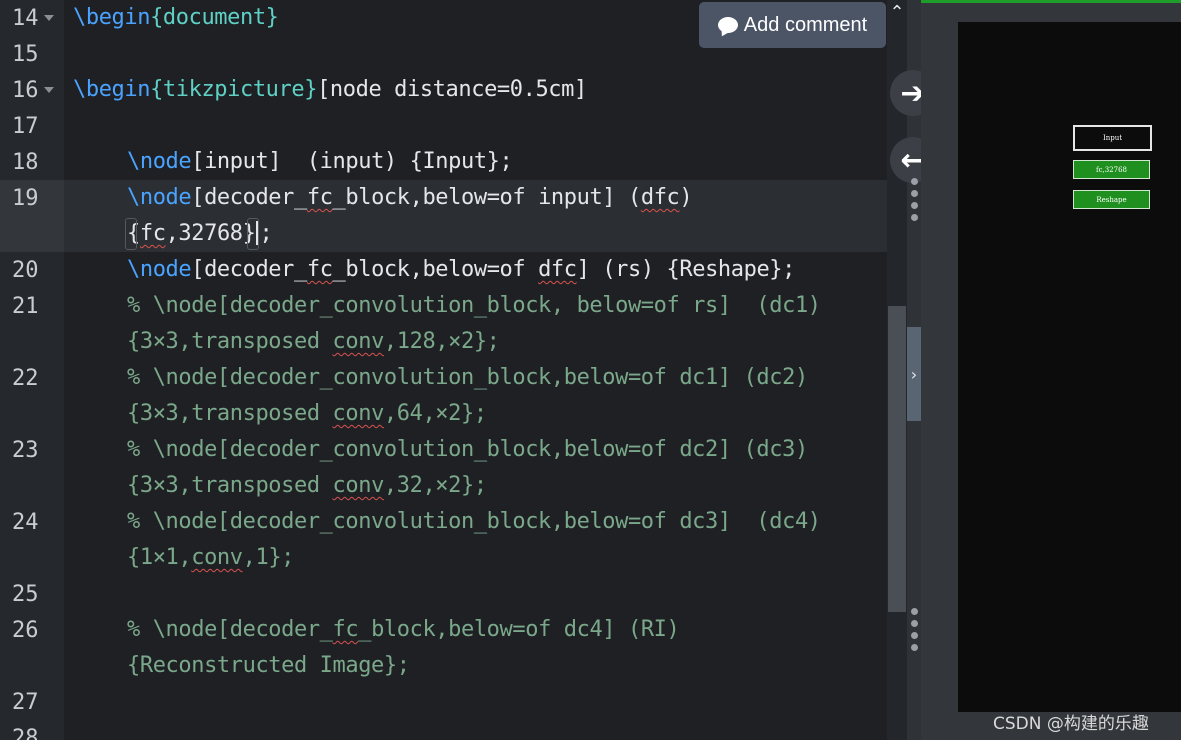 The height and width of the screenshot is (740, 1181). Describe the element at coordinates (211, 557) in the screenshot. I see `code-comment-wrapped: {1×1,conv,1};` at that location.